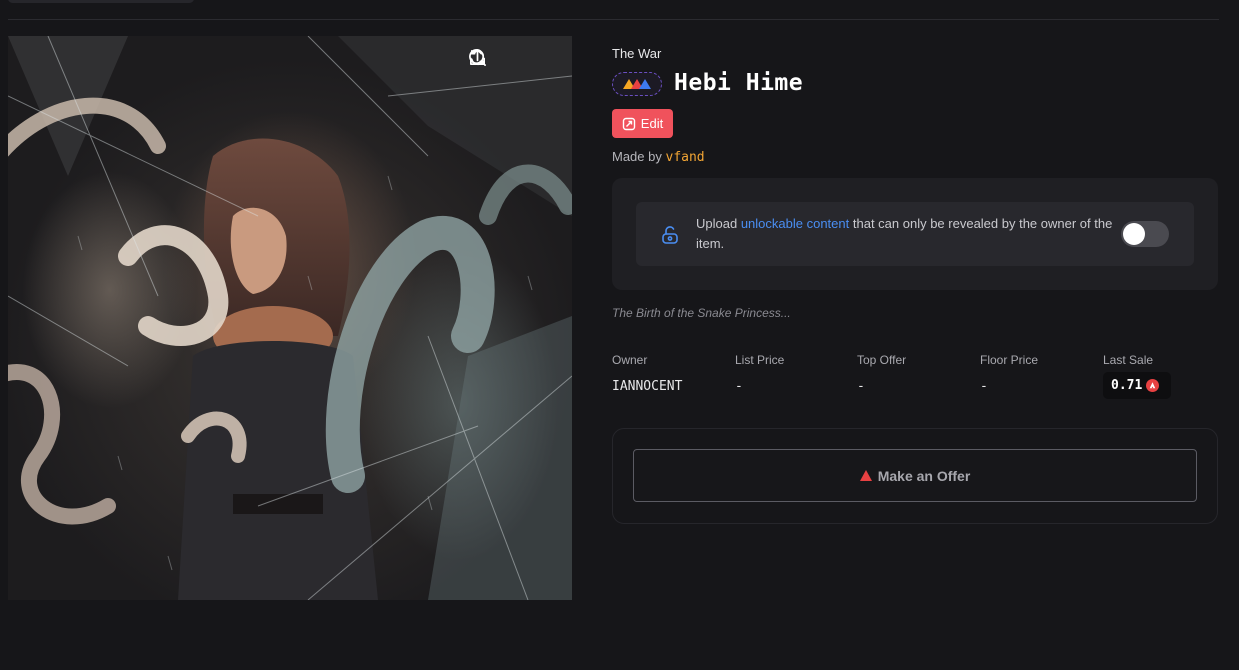  Describe the element at coordinates (717, 223) in the screenshot. I see `unlockable-prefix: Upload` at that location.